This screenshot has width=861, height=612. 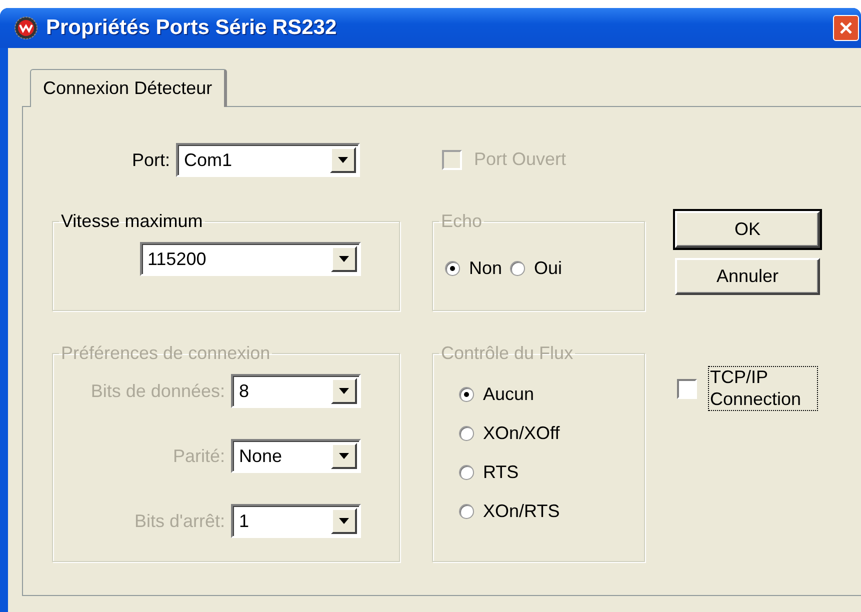 What do you see at coordinates (520, 160) in the screenshot?
I see `checkbox-label: Port Ouvert` at bounding box center [520, 160].